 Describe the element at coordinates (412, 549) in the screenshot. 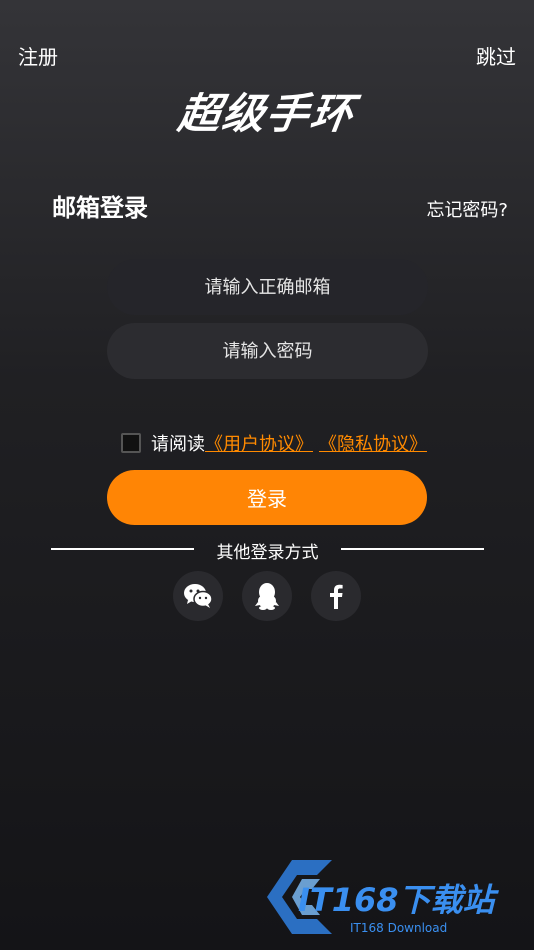

I see `divider-line-right` at that location.